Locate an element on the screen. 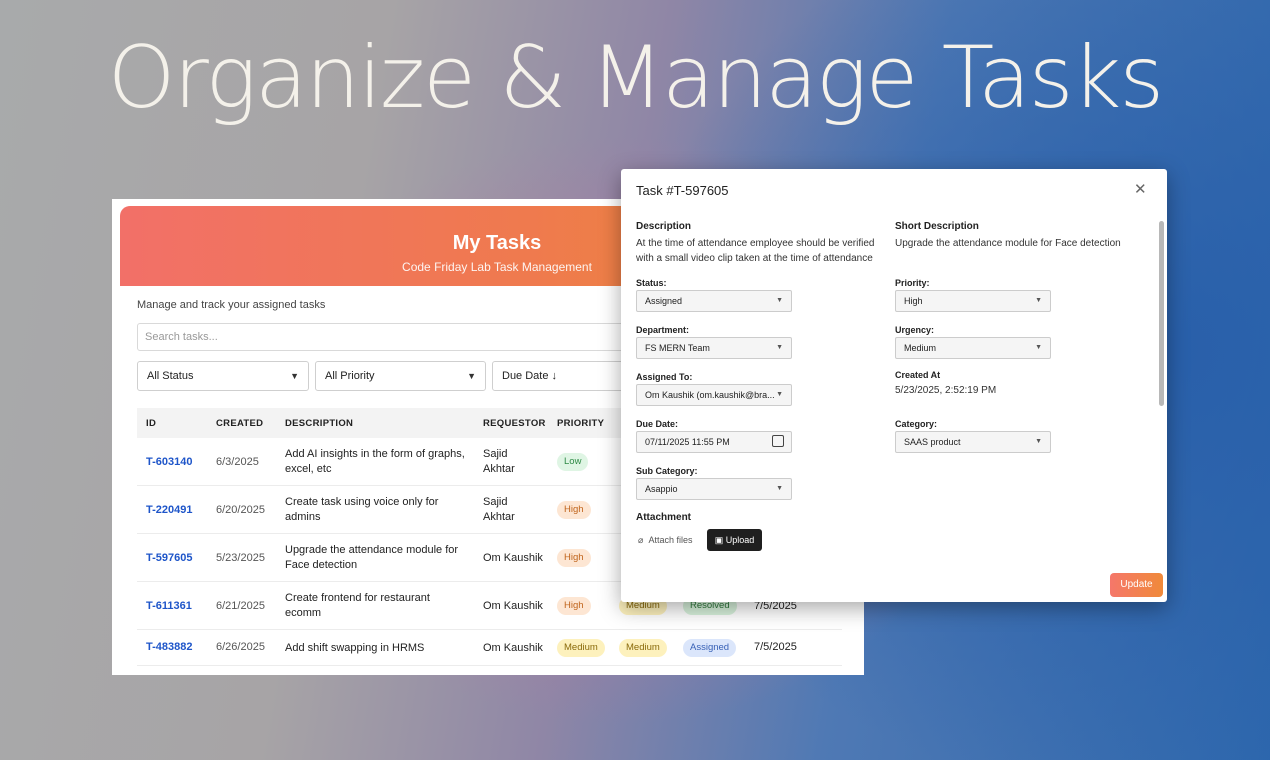 The width and height of the screenshot is (1270, 760). assigned-to-select: Om Kaushik (om.kaushik@bra... ▼ is located at coordinates (714, 395).